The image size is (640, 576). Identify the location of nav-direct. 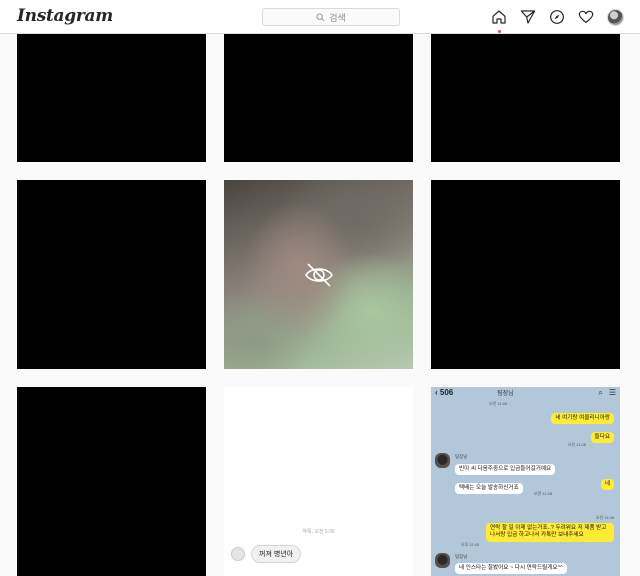
(528, 17).